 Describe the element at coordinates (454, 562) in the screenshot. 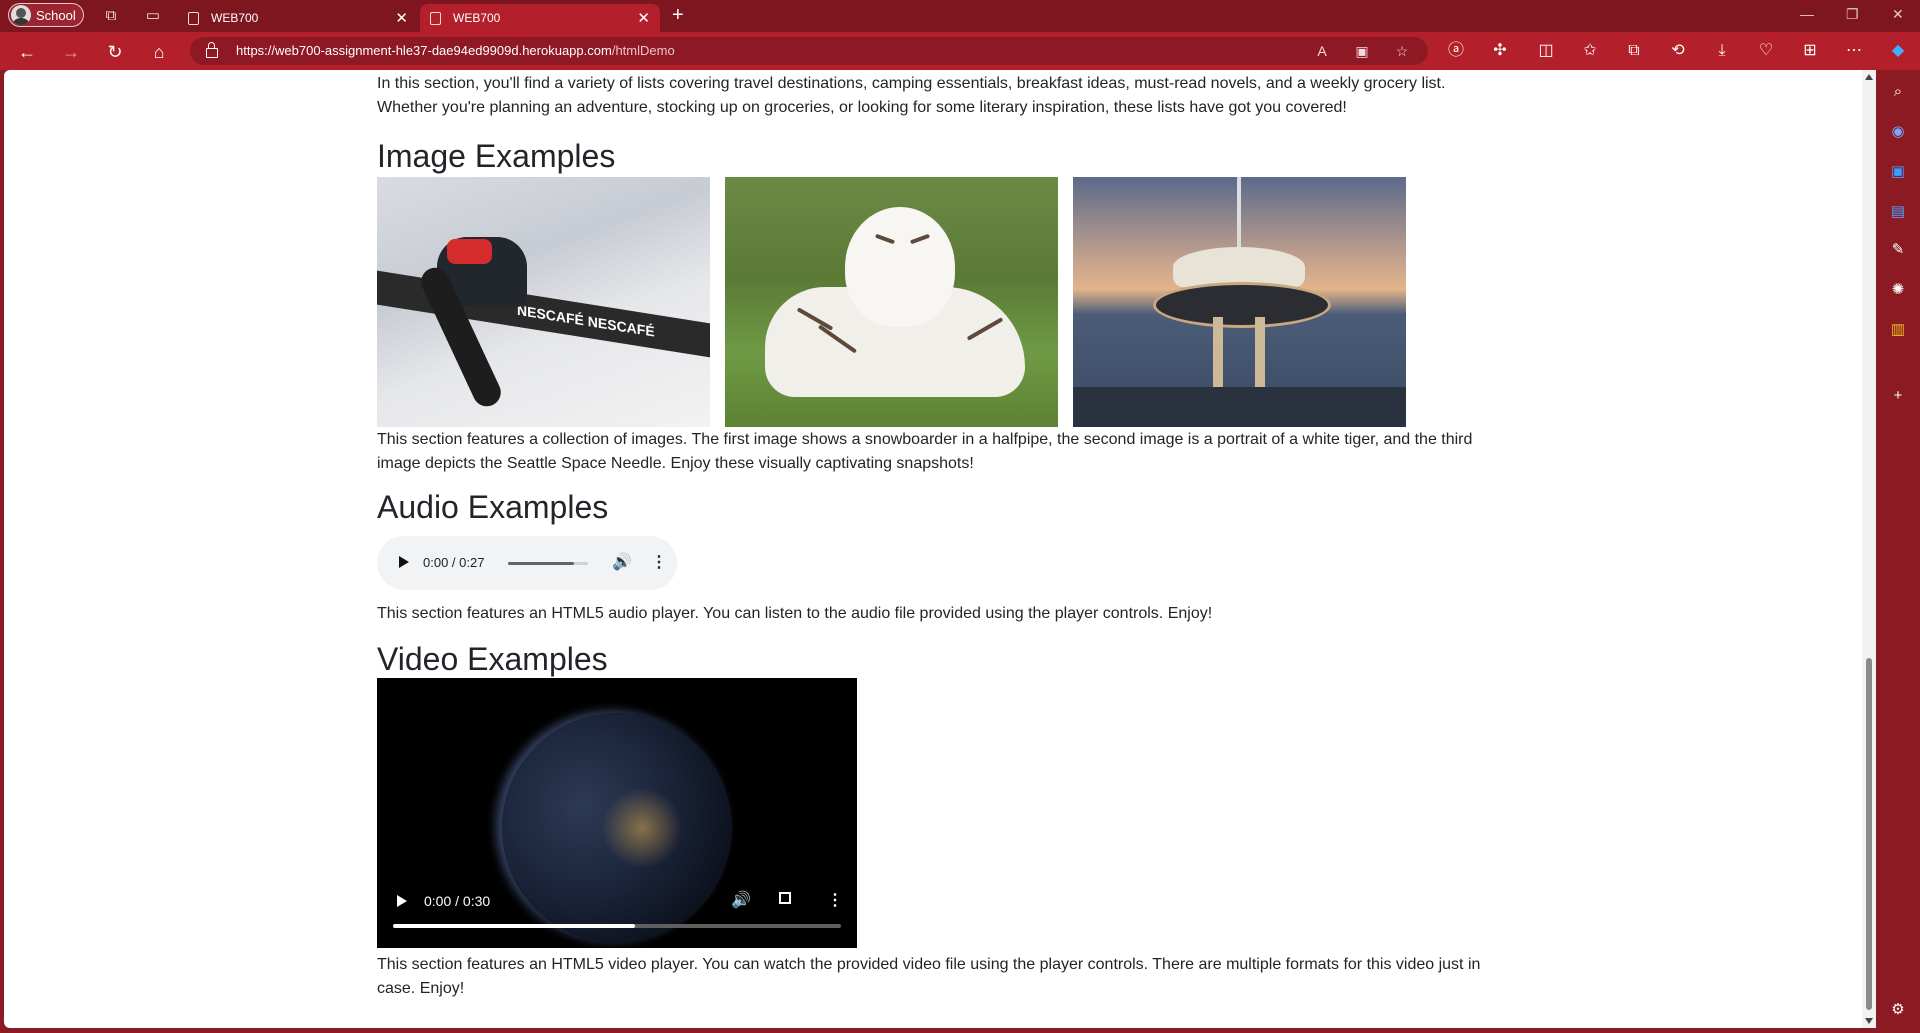

I see `audio-time: 0:00 / 0:27` at that location.